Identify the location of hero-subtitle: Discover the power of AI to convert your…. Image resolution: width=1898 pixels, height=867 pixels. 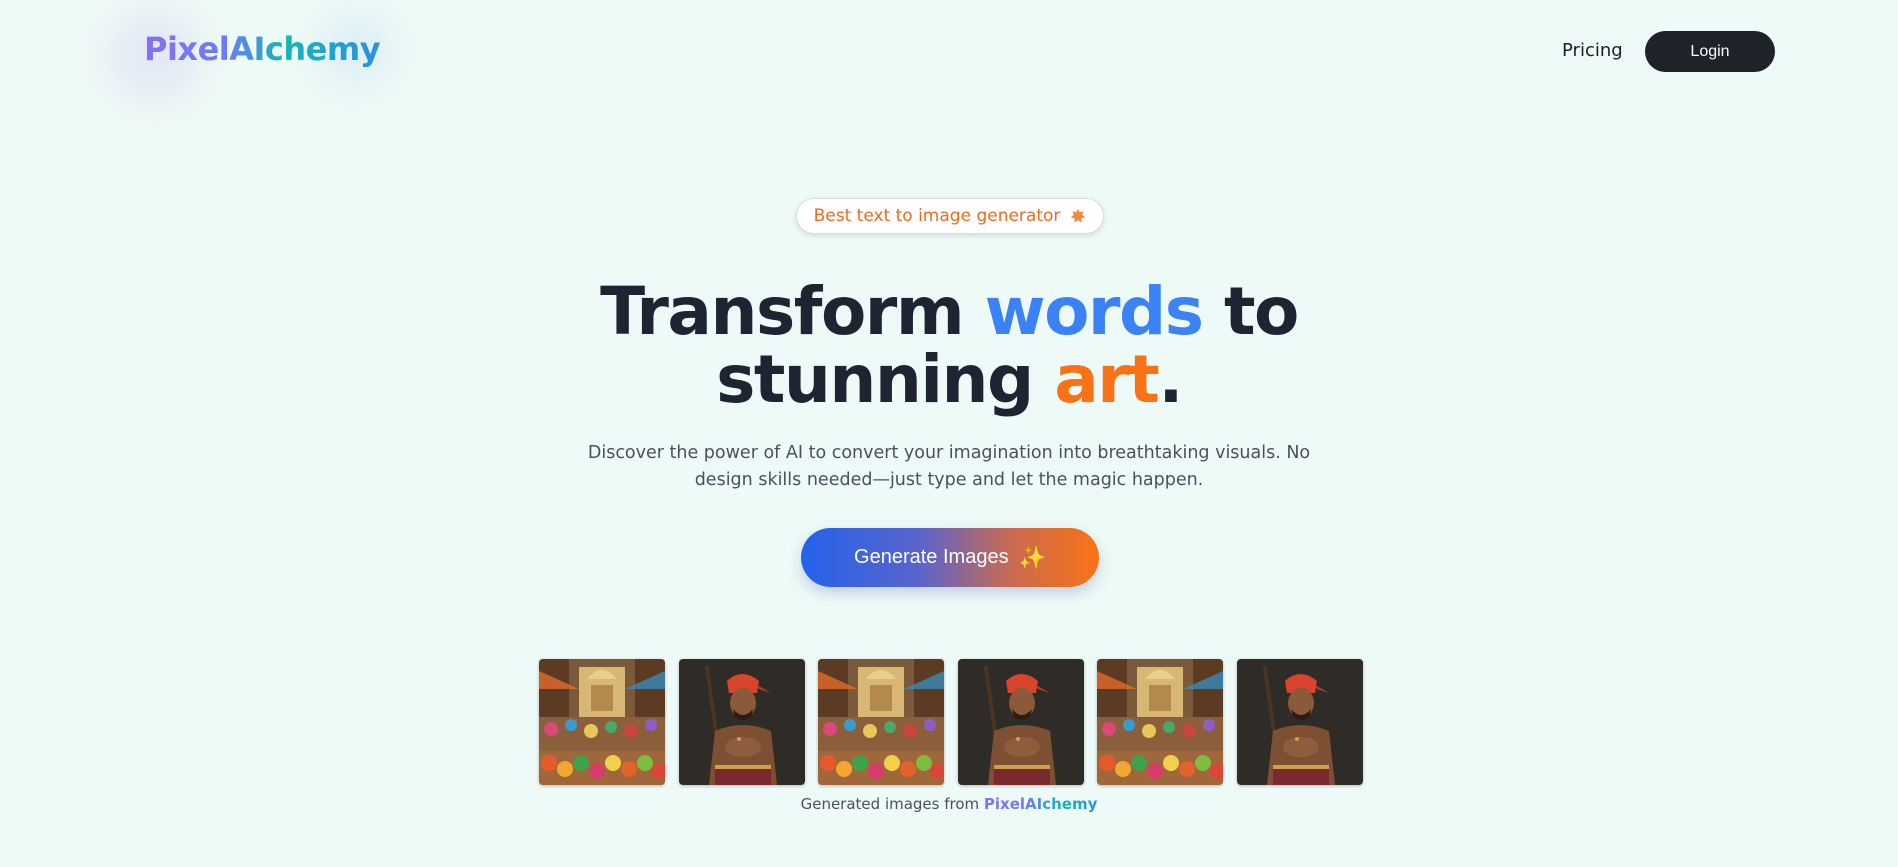
(949, 466).